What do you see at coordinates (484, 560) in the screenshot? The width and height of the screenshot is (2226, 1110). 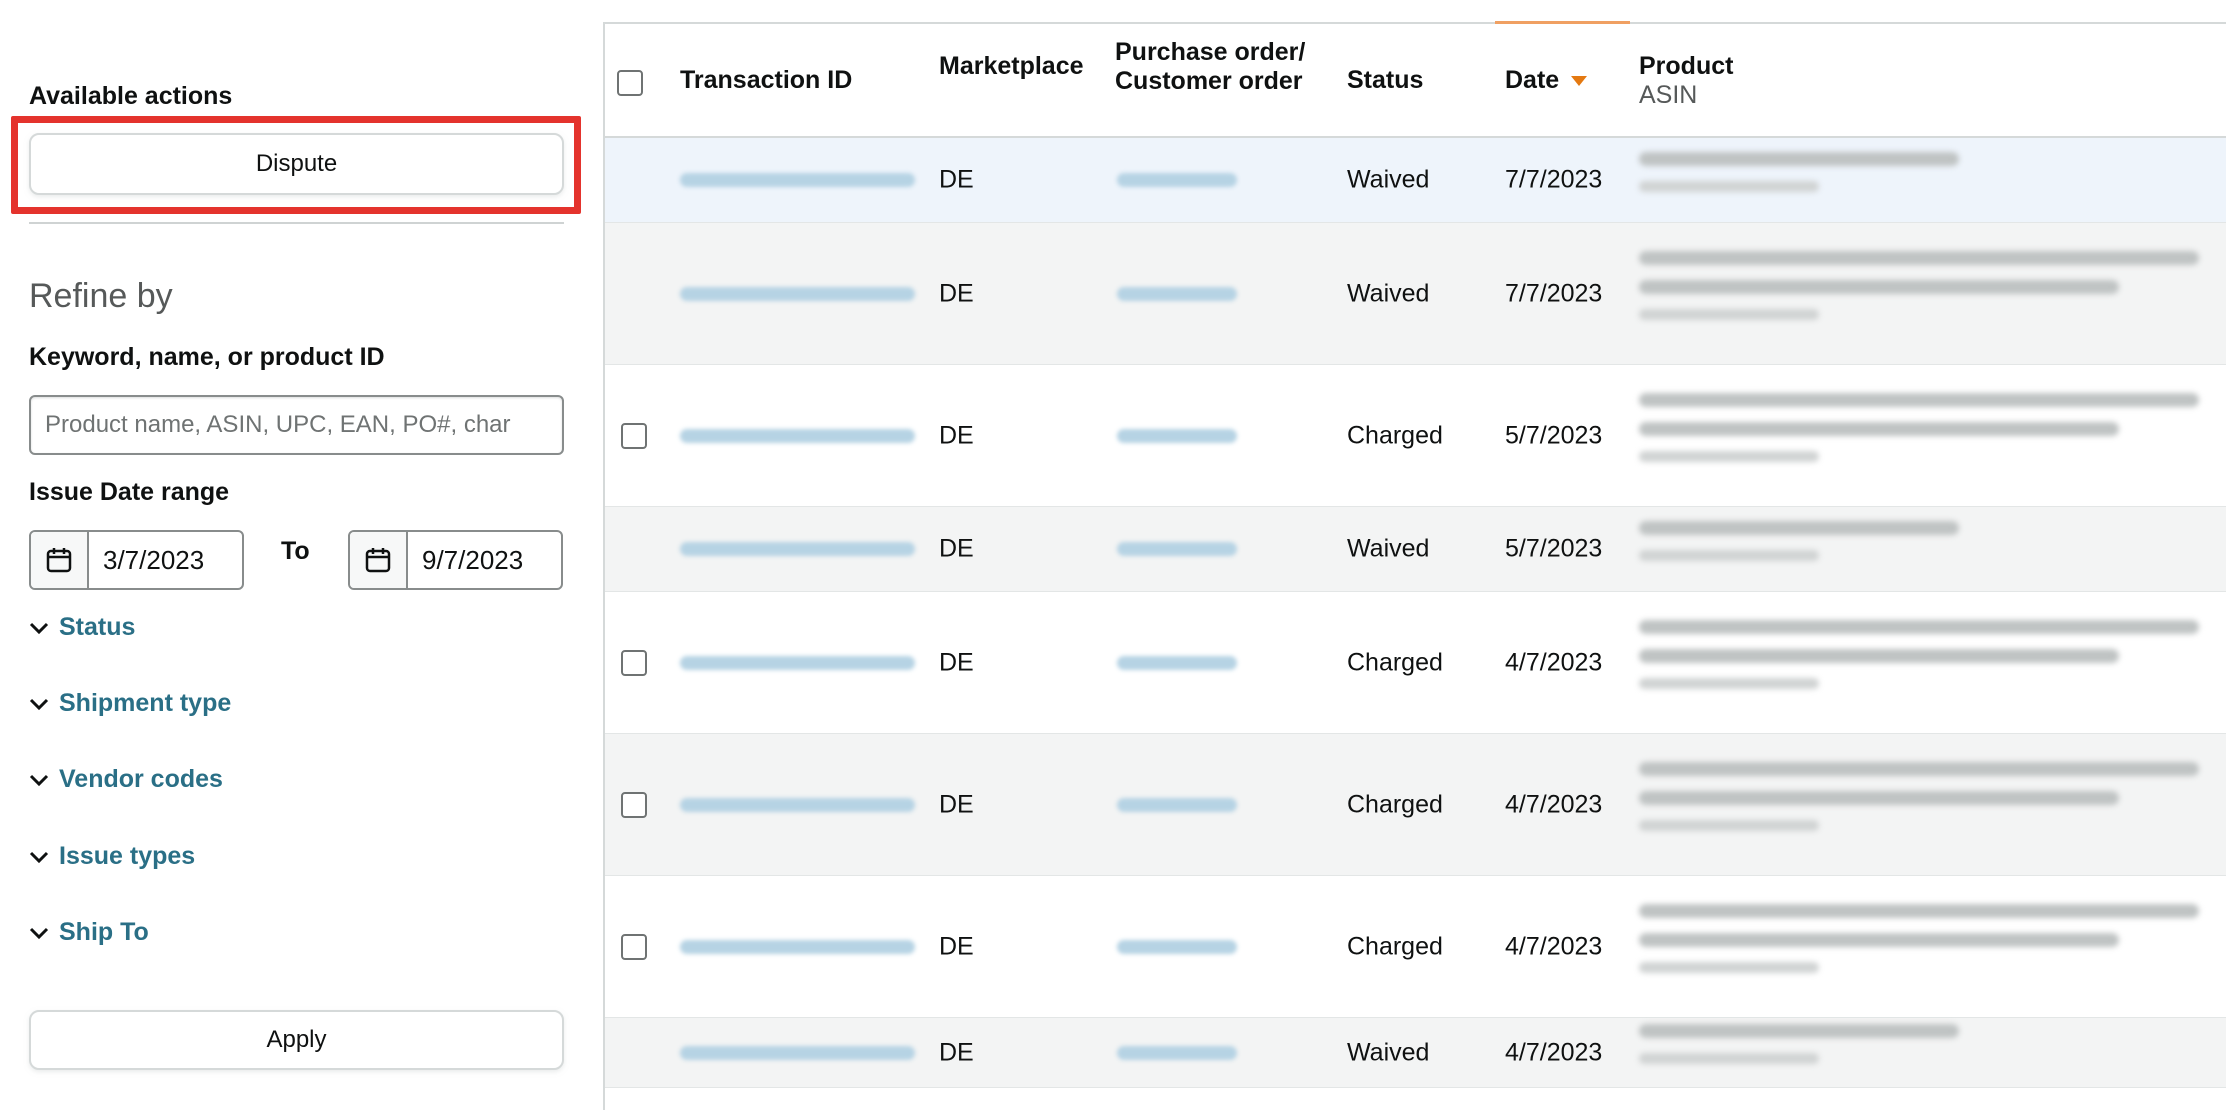 I see `date-to-value: 9/7/2023` at bounding box center [484, 560].